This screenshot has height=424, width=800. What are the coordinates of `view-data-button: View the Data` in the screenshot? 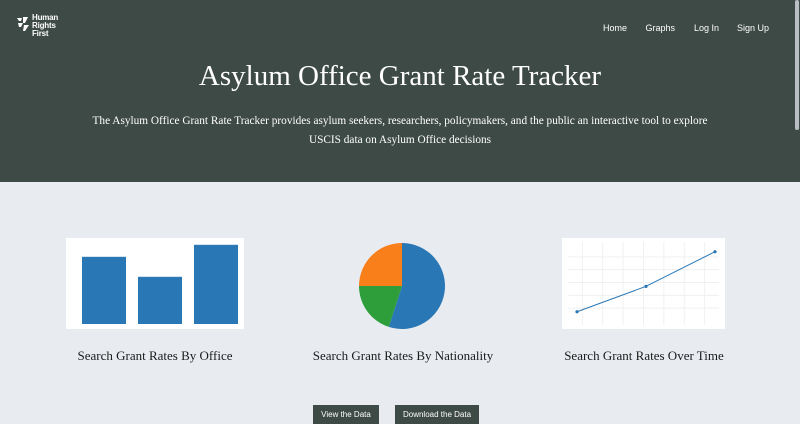 It's located at (346, 414).